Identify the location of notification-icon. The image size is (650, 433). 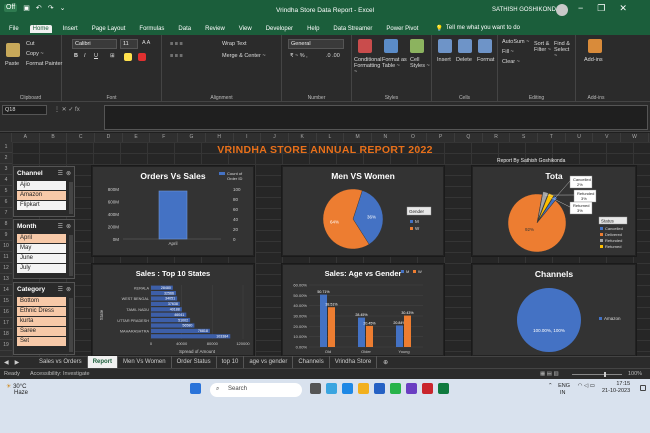
(643, 388).